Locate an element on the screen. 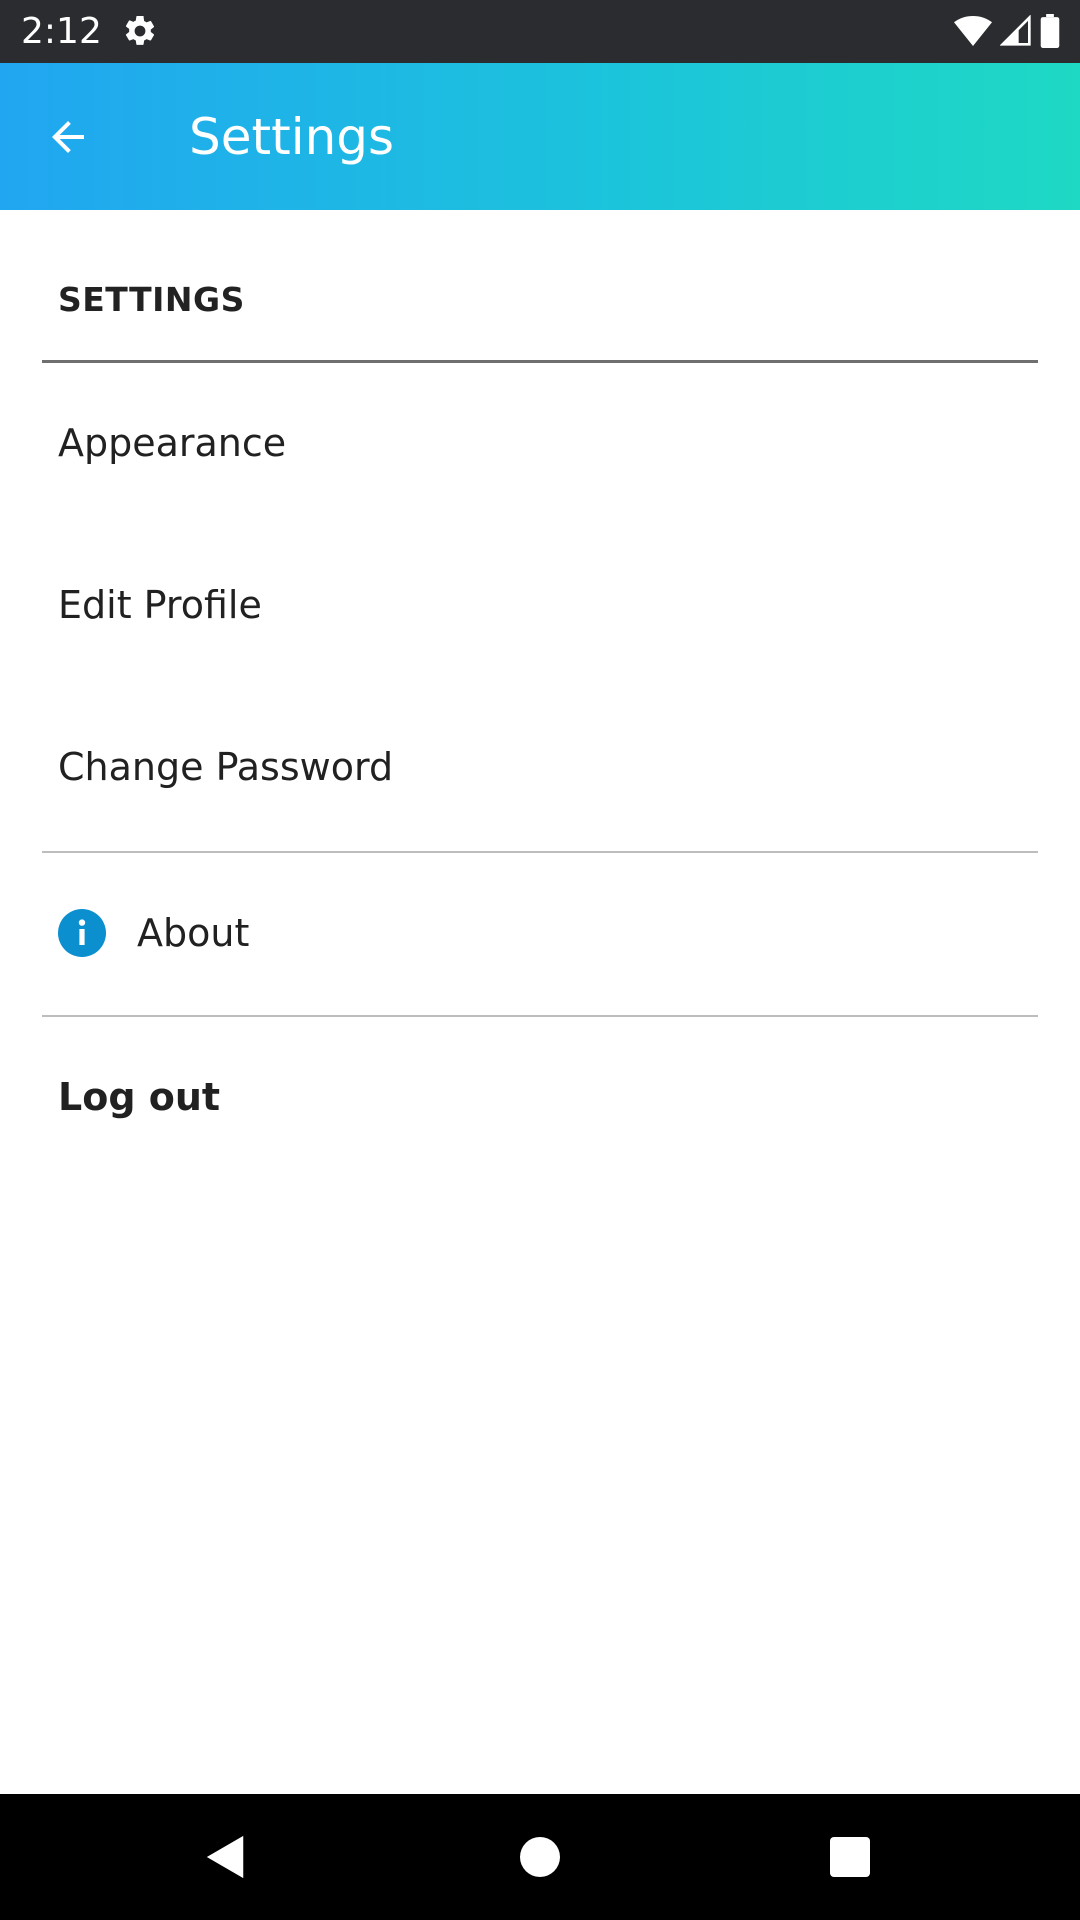  menu-item-about: About is located at coordinates (540, 933).